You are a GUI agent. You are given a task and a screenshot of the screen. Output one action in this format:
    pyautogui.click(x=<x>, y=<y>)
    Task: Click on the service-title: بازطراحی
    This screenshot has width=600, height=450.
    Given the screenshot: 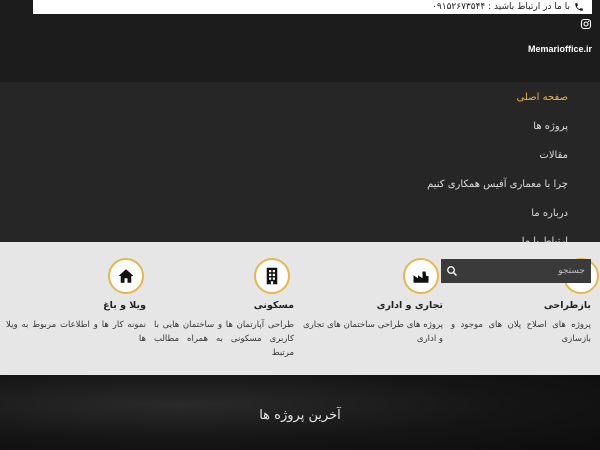 What is the action you would take?
    pyautogui.click(x=567, y=305)
    